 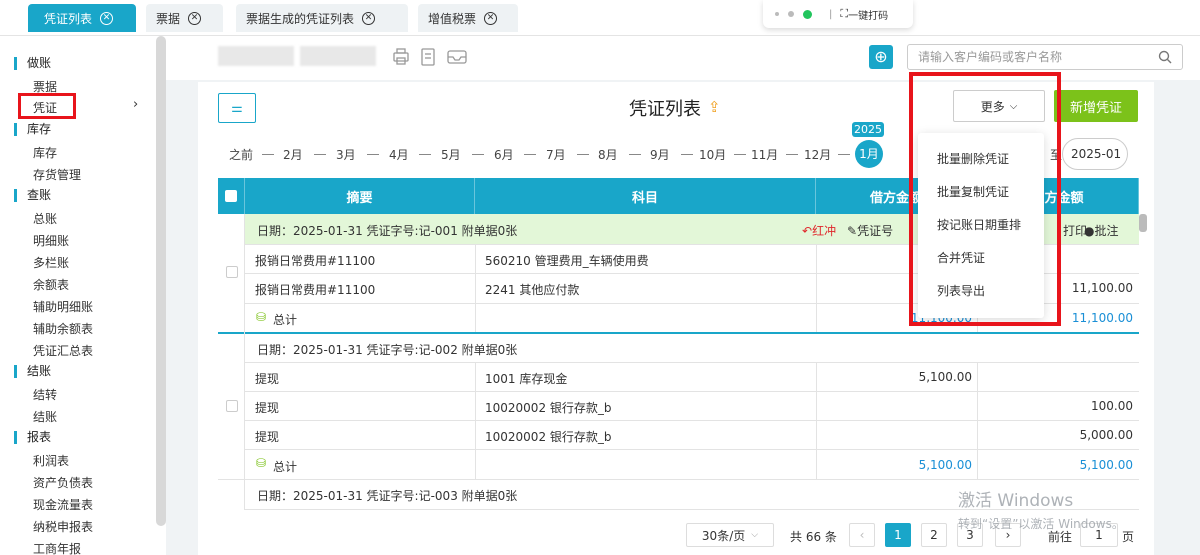 I want to click on chevron-left-icon: ‹, so click(x=862, y=535).